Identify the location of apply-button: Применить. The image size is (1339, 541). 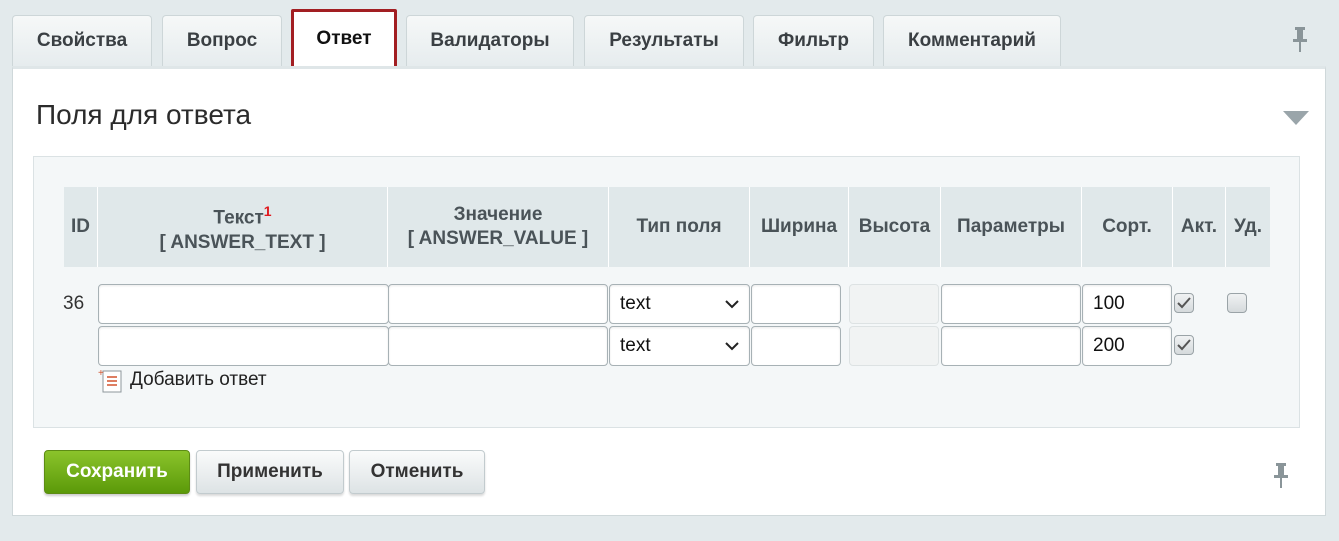
(270, 472).